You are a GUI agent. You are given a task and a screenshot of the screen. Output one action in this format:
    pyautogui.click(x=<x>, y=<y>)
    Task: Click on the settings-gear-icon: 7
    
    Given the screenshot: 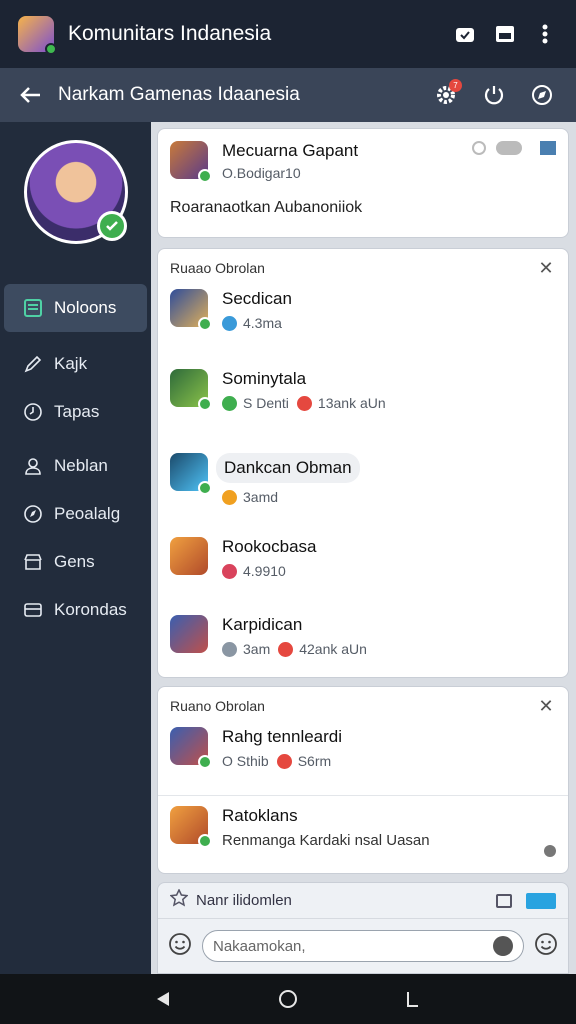 What is the action you would take?
    pyautogui.click(x=446, y=95)
    